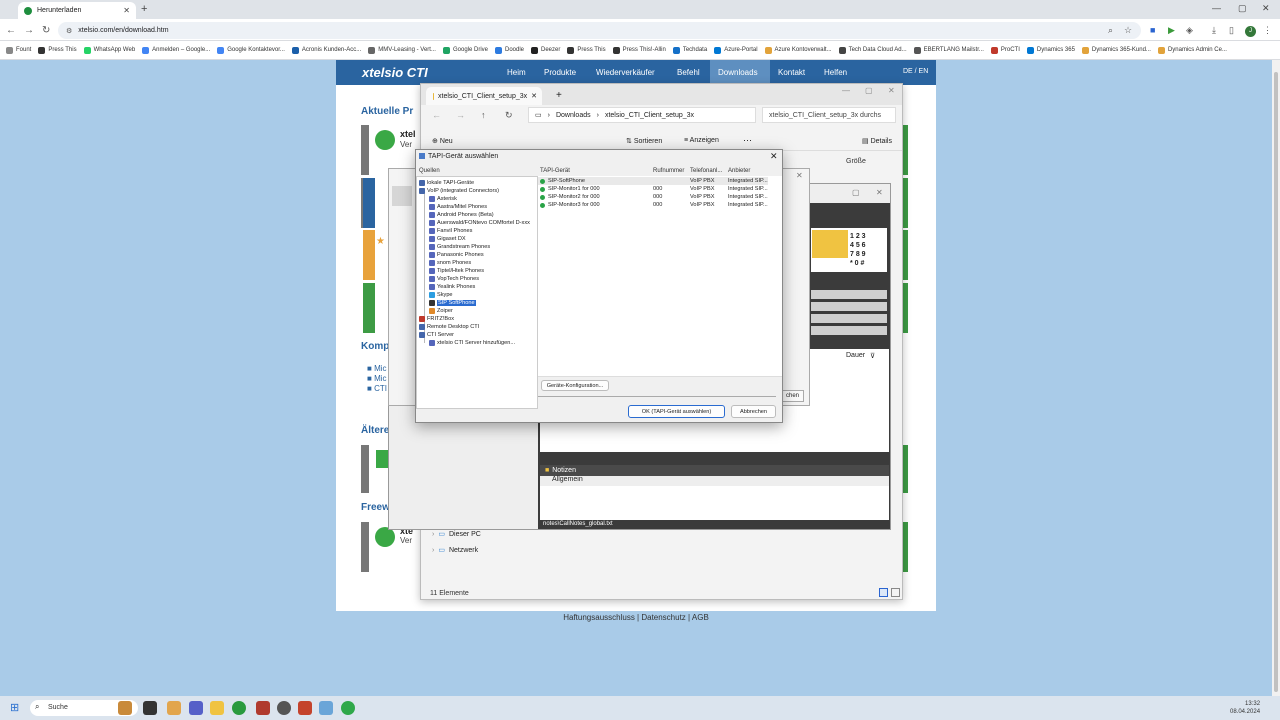 Image resolution: width=1280 pixels, height=720 pixels. Describe the element at coordinates (14, 707) in the screenshot. I see `windows-start-icon: ⊞` at that location.